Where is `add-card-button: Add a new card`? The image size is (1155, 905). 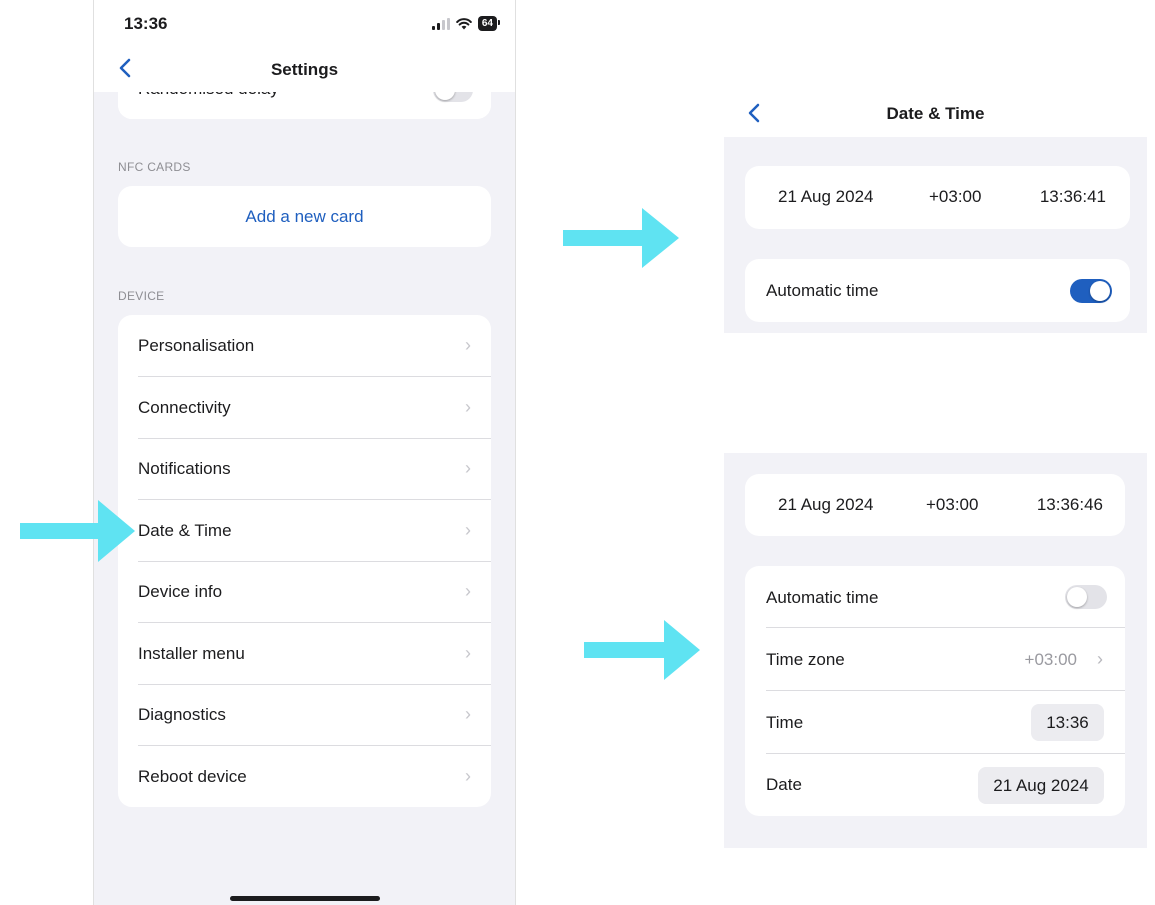
add-card-button: Add a new card is located at coordinates (304, 216).